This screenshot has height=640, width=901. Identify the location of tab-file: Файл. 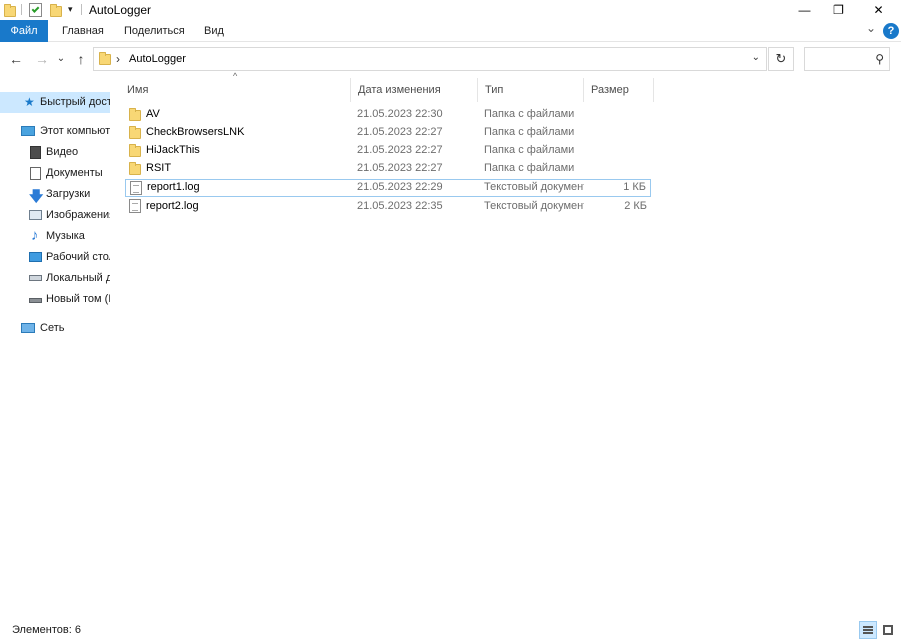
(24, 31).